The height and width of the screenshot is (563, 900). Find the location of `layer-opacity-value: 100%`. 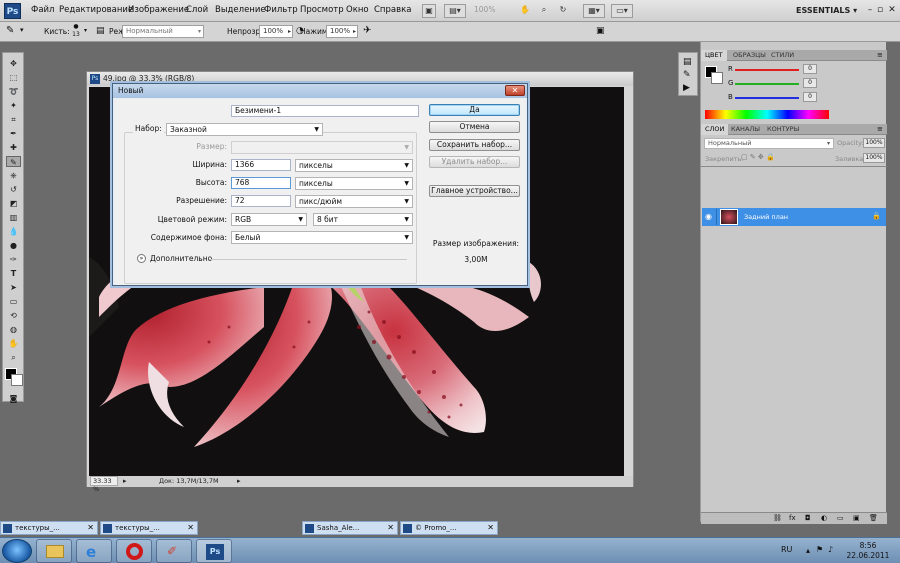

layer-opacity-value: 100% is located at coordinates (874, 143).